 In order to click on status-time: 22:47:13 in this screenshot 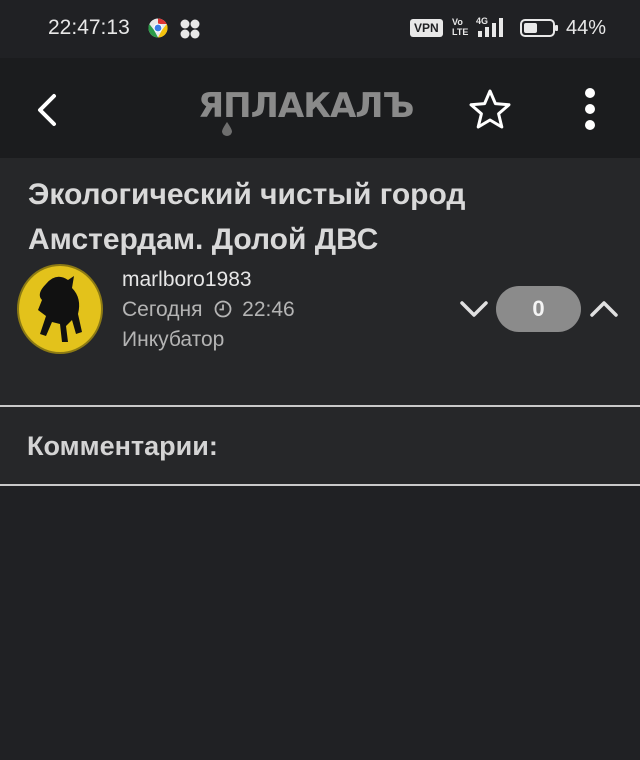, I will do `click(89, 27)`.